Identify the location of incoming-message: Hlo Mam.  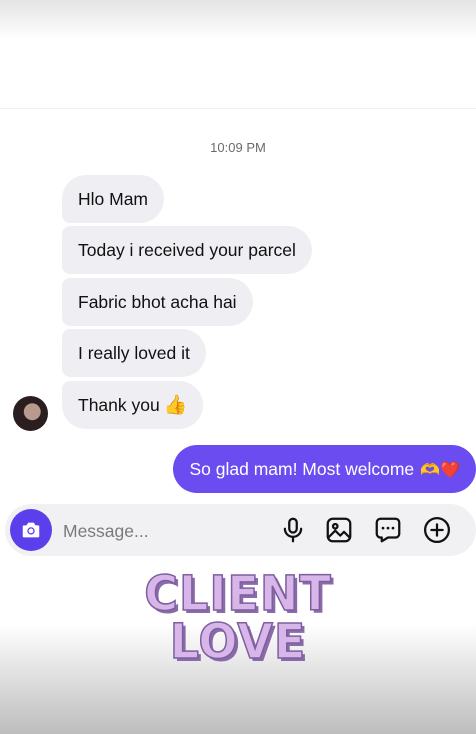
(113, 199).